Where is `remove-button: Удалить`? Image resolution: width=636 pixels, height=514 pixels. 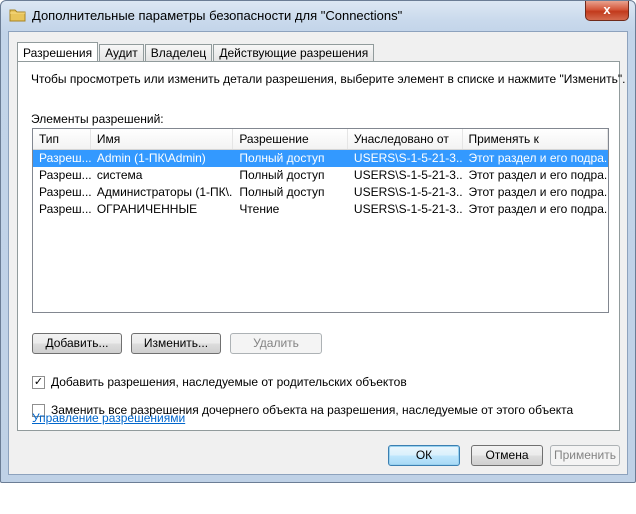 remove-button: Удалить is located at coordinates (276, 343).